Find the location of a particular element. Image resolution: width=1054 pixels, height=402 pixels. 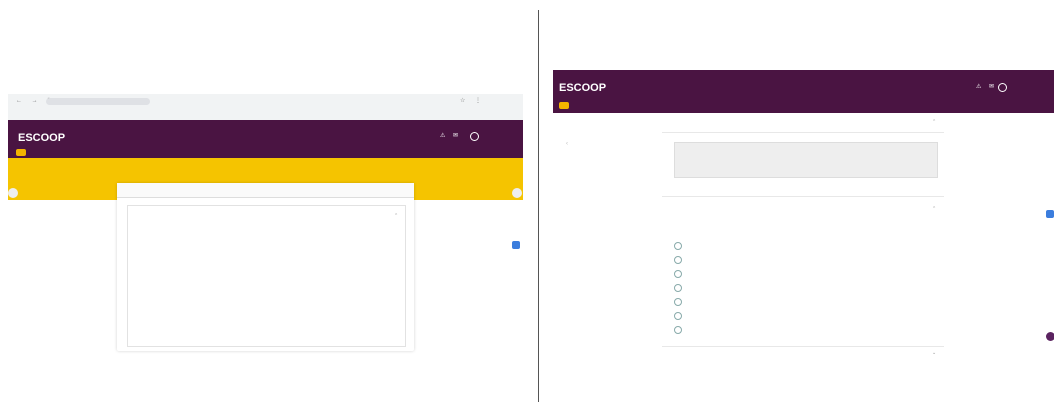

content-card: ⌃ is located at coordinates (265, 267).